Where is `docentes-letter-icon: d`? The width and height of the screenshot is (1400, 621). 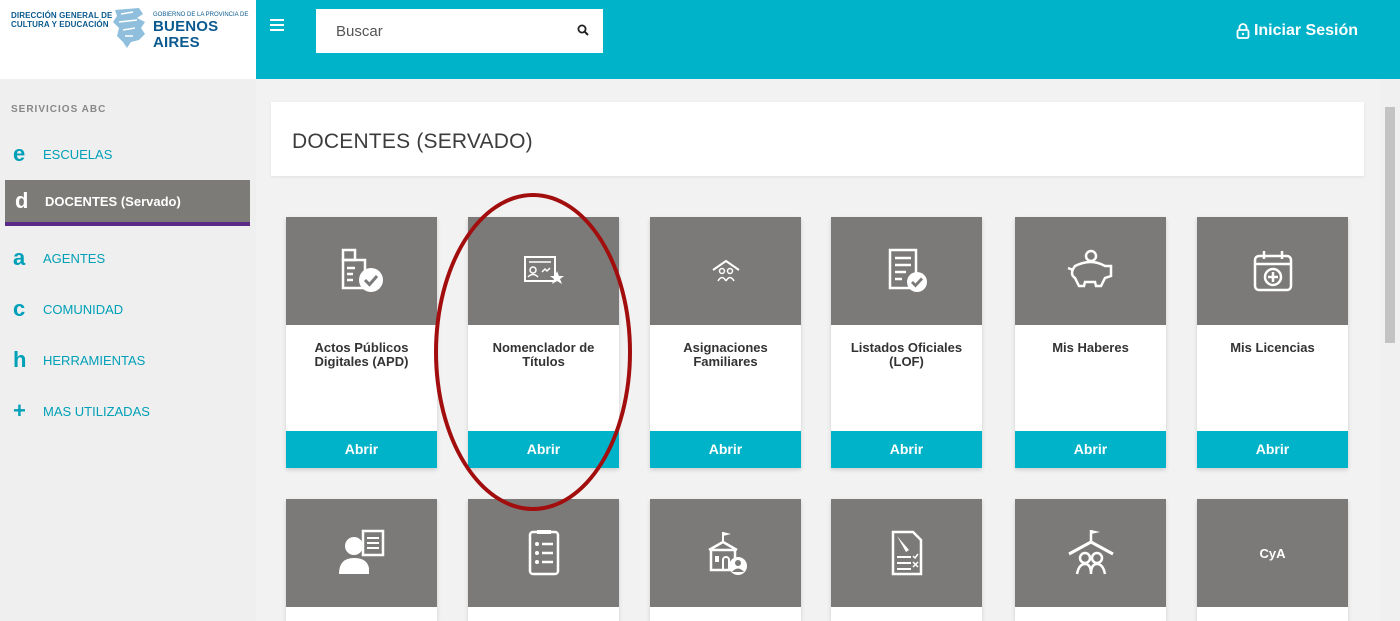 docentes-letter-icon: d is located at coordinates (22, 200).